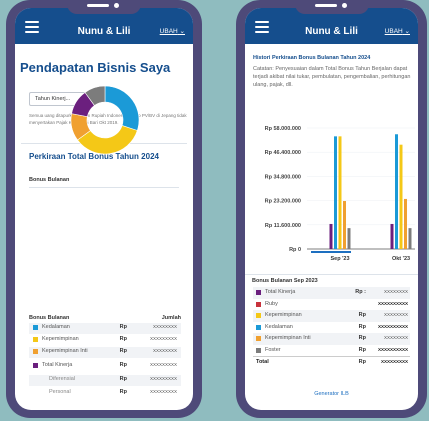  I want to click on page-title: Pendapatan Bisnis Saya, so click(95, 67).